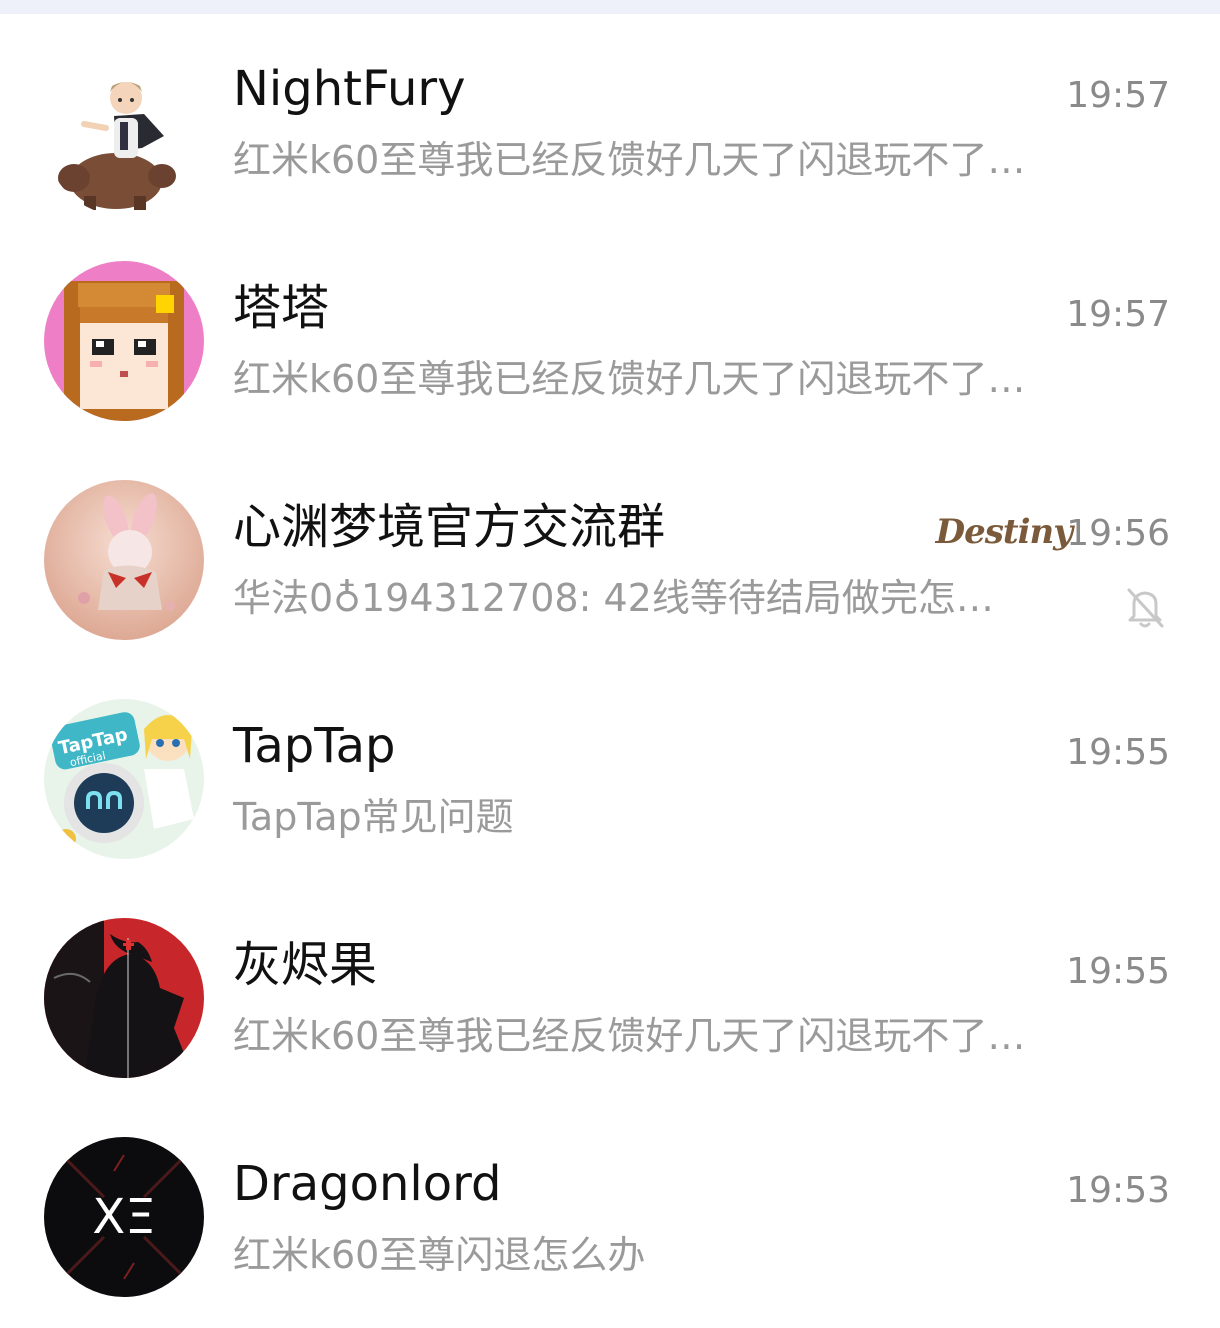  Describe the element at coordinates (367, 1184) in the screenshot. I see `chat-name: Dragonlord` at that location.